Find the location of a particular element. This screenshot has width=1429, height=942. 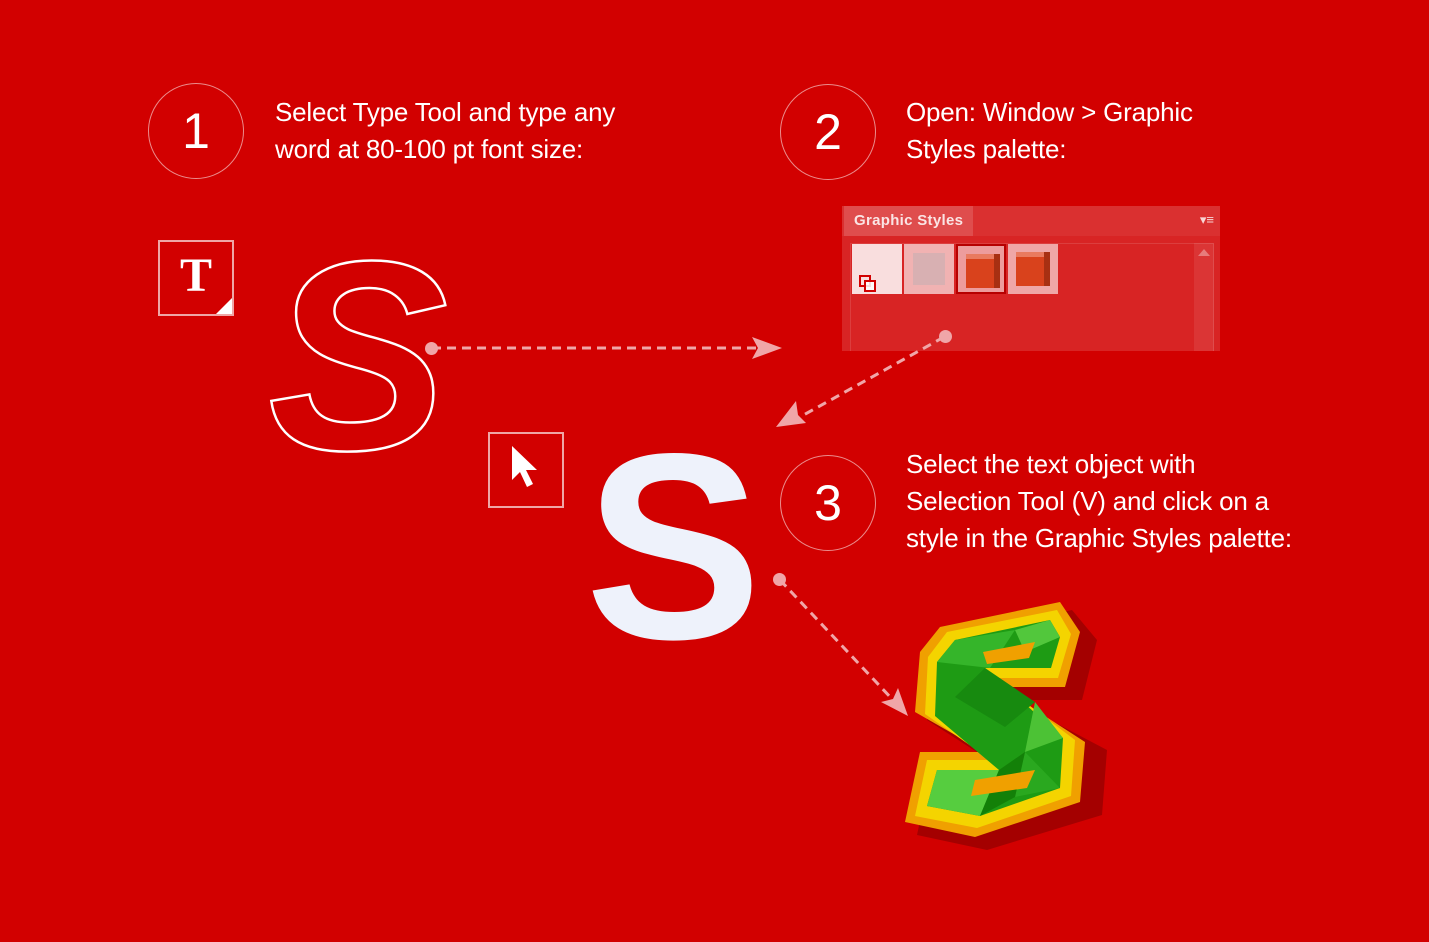

styled-letter-result is located at coordinates (1006, 726).